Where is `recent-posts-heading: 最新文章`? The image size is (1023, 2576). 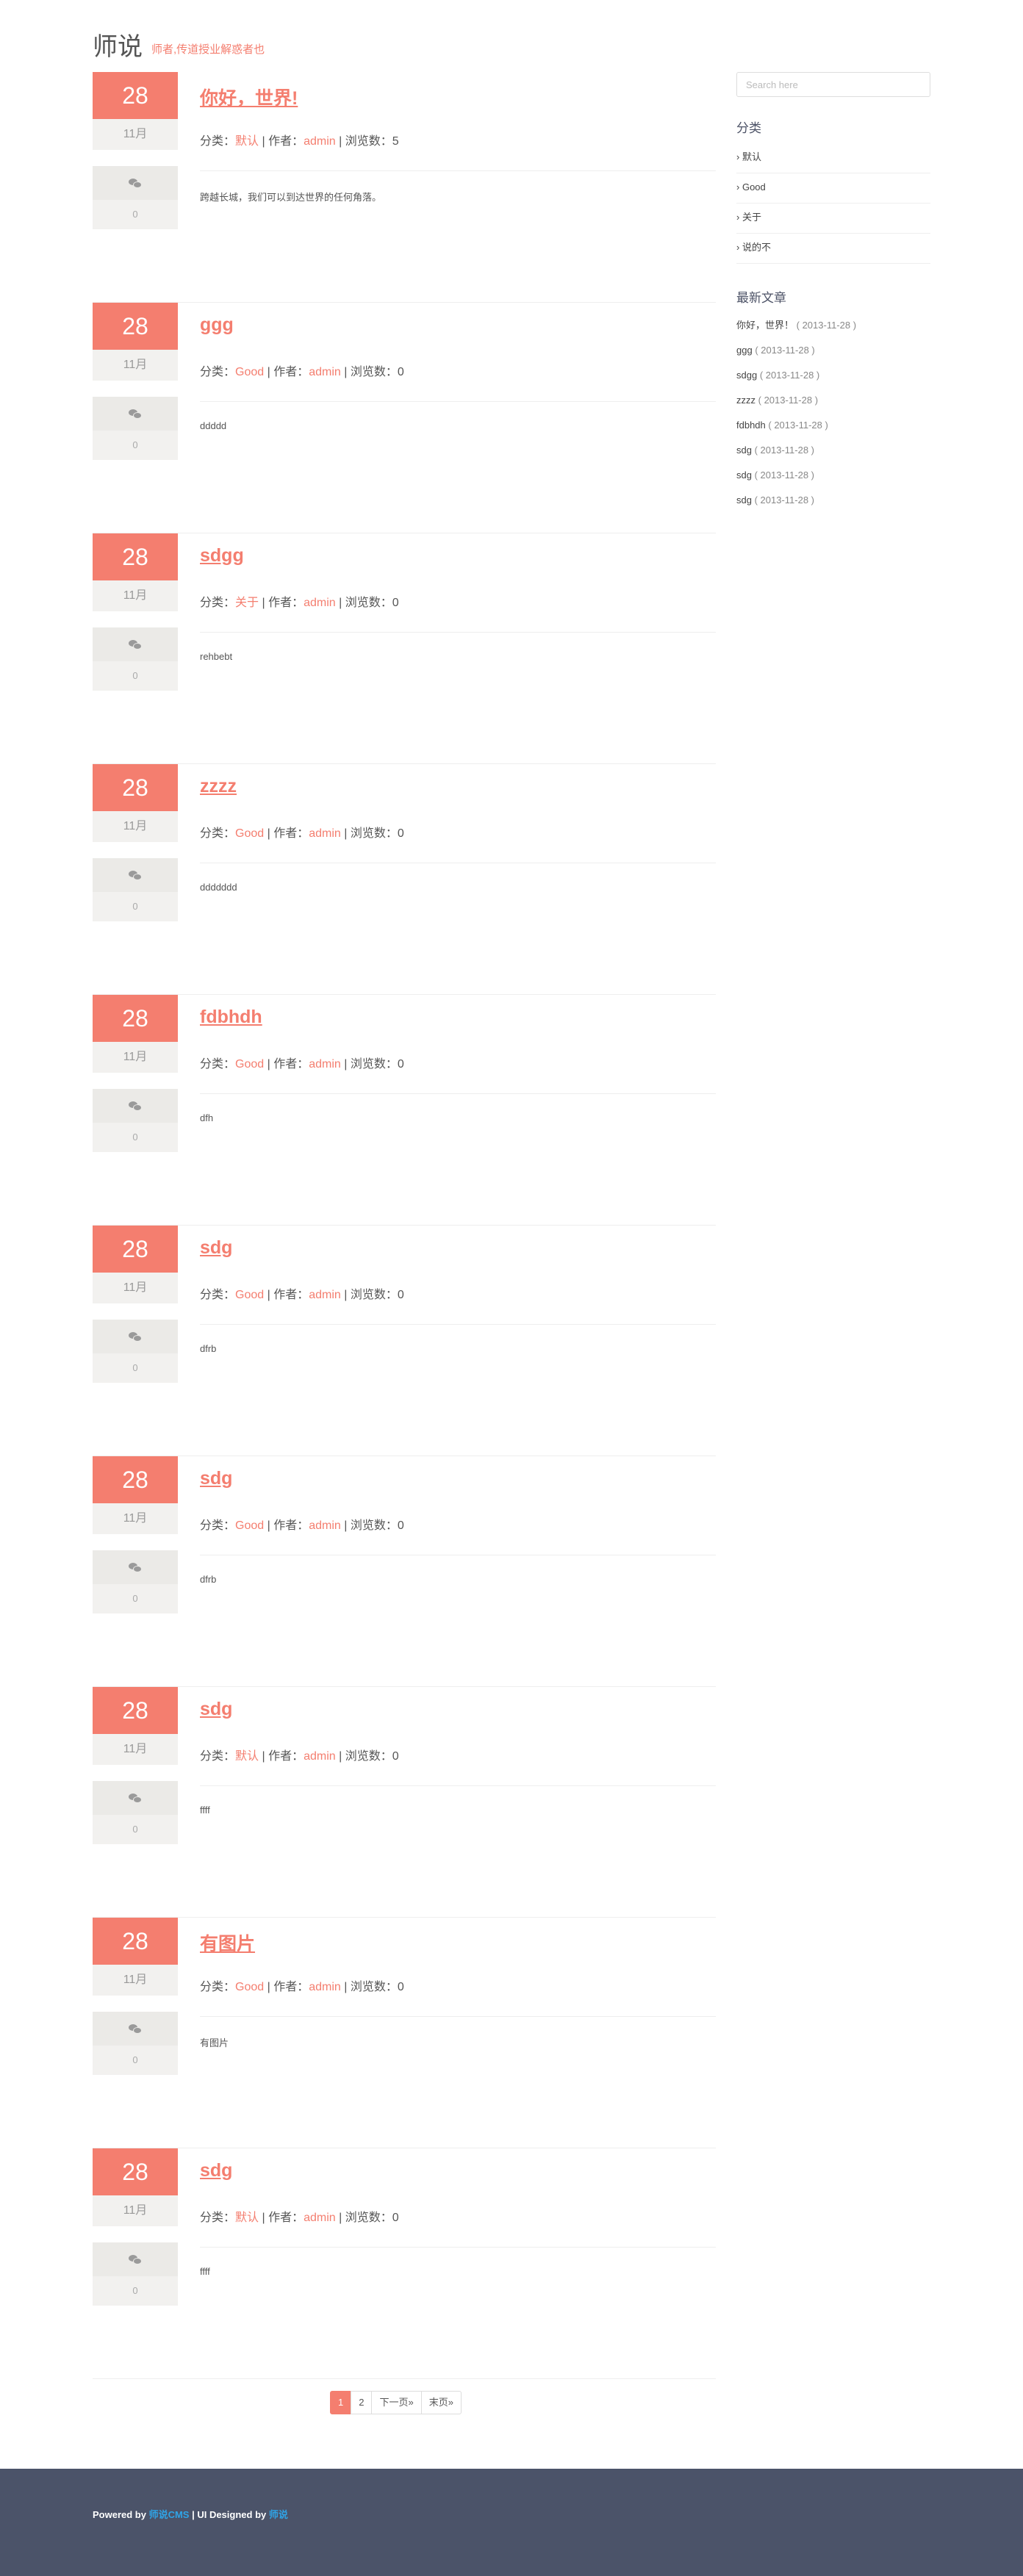 recent-posts-heading: 最新文章 is located at coordinates (761, 298).